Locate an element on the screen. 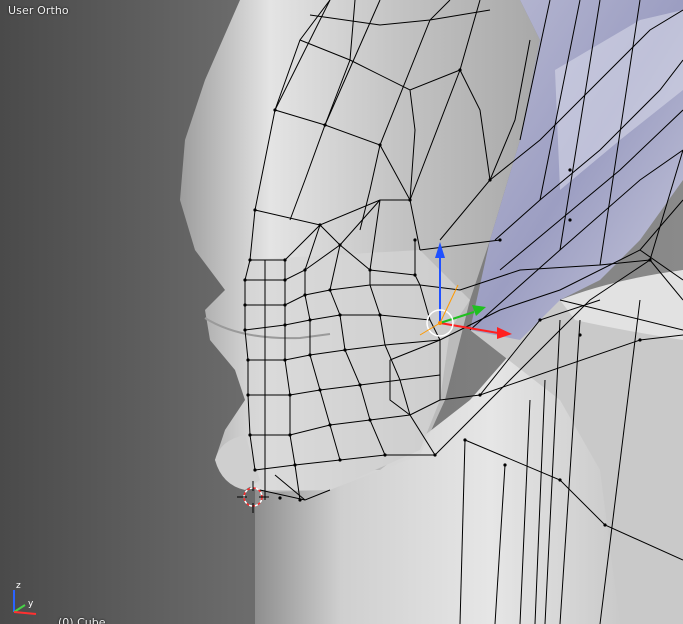 The image size is (683, 624). view-label: User Ortho is located at coordinates (38, 10).